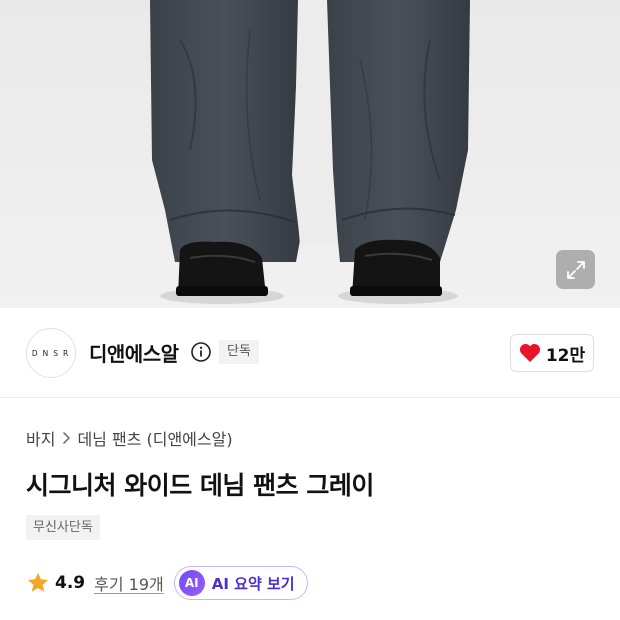  I want to click on like-button: 12만, so click(552, 353).